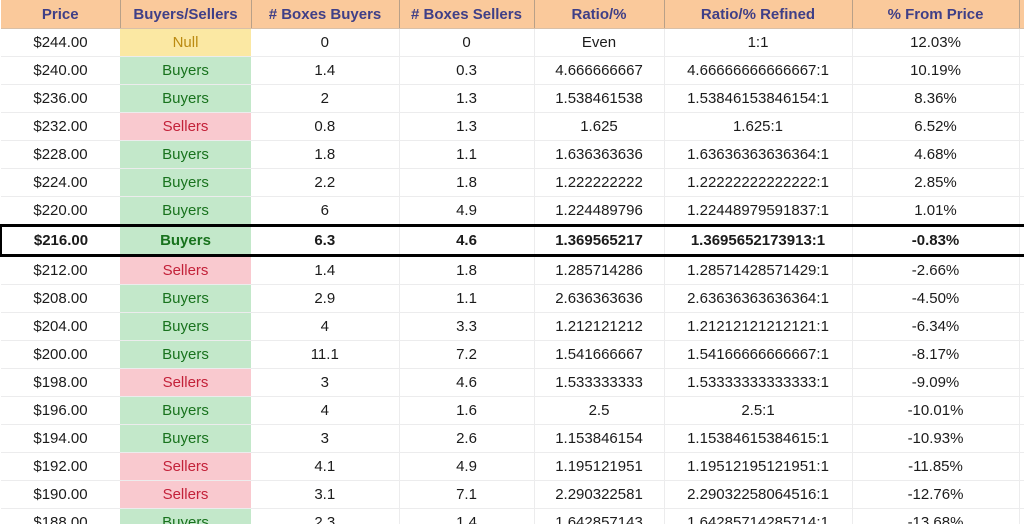  Describe the element at coordinates (936, 154) in the screenshot. I see `cell-pct: 4.68%` at that location.